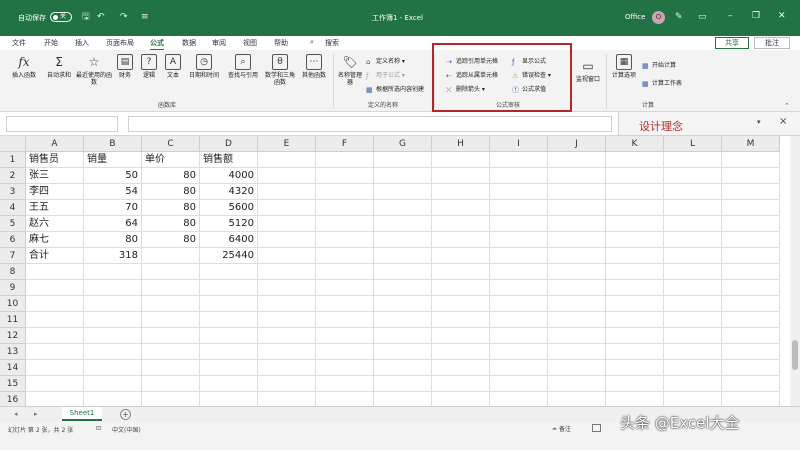  What do you see at coordinates (113, 272) in the screenshot?
I see `cell-B8` at bounding box center [113, 272].